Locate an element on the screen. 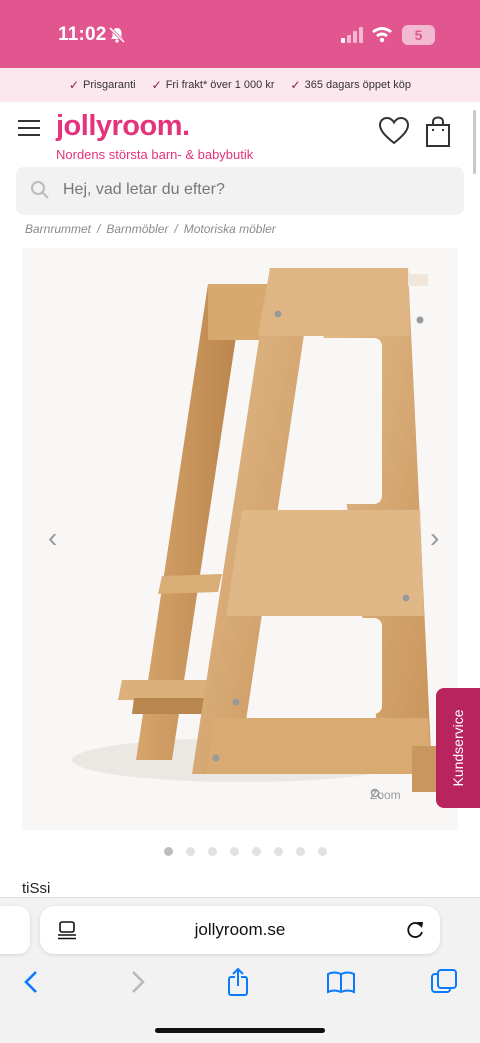 Image resolution: width=480 pixels, height=1043 pixels. breadcrumb-item: Motoriska möbler is located at coordinates (230, 229).